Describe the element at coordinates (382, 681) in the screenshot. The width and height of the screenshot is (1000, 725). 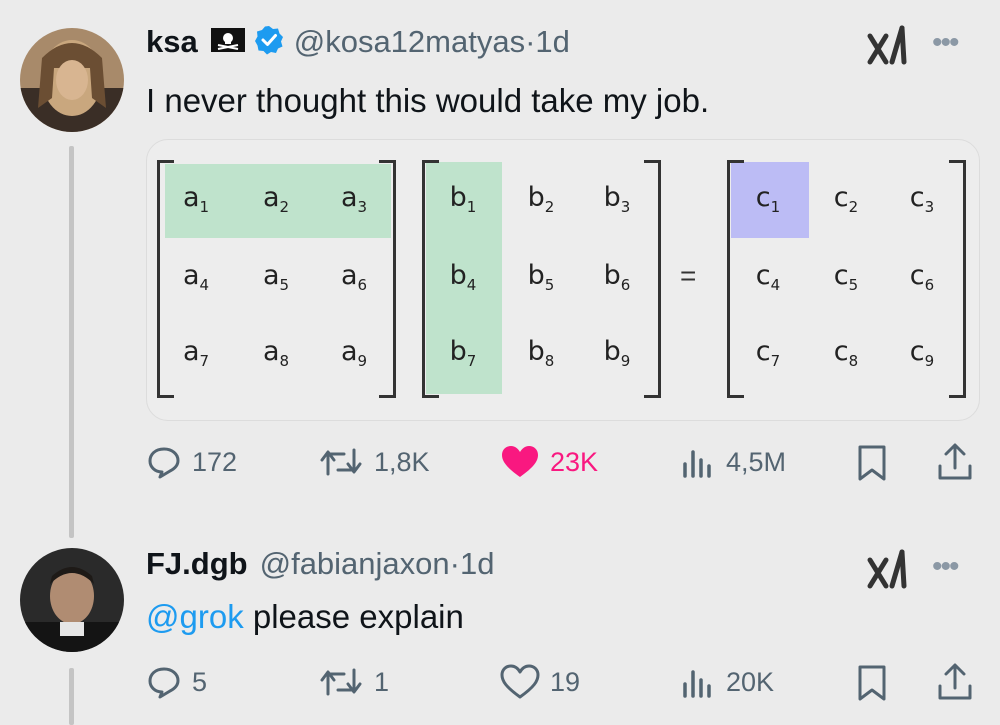
I see `repost-count: 1` at that location.